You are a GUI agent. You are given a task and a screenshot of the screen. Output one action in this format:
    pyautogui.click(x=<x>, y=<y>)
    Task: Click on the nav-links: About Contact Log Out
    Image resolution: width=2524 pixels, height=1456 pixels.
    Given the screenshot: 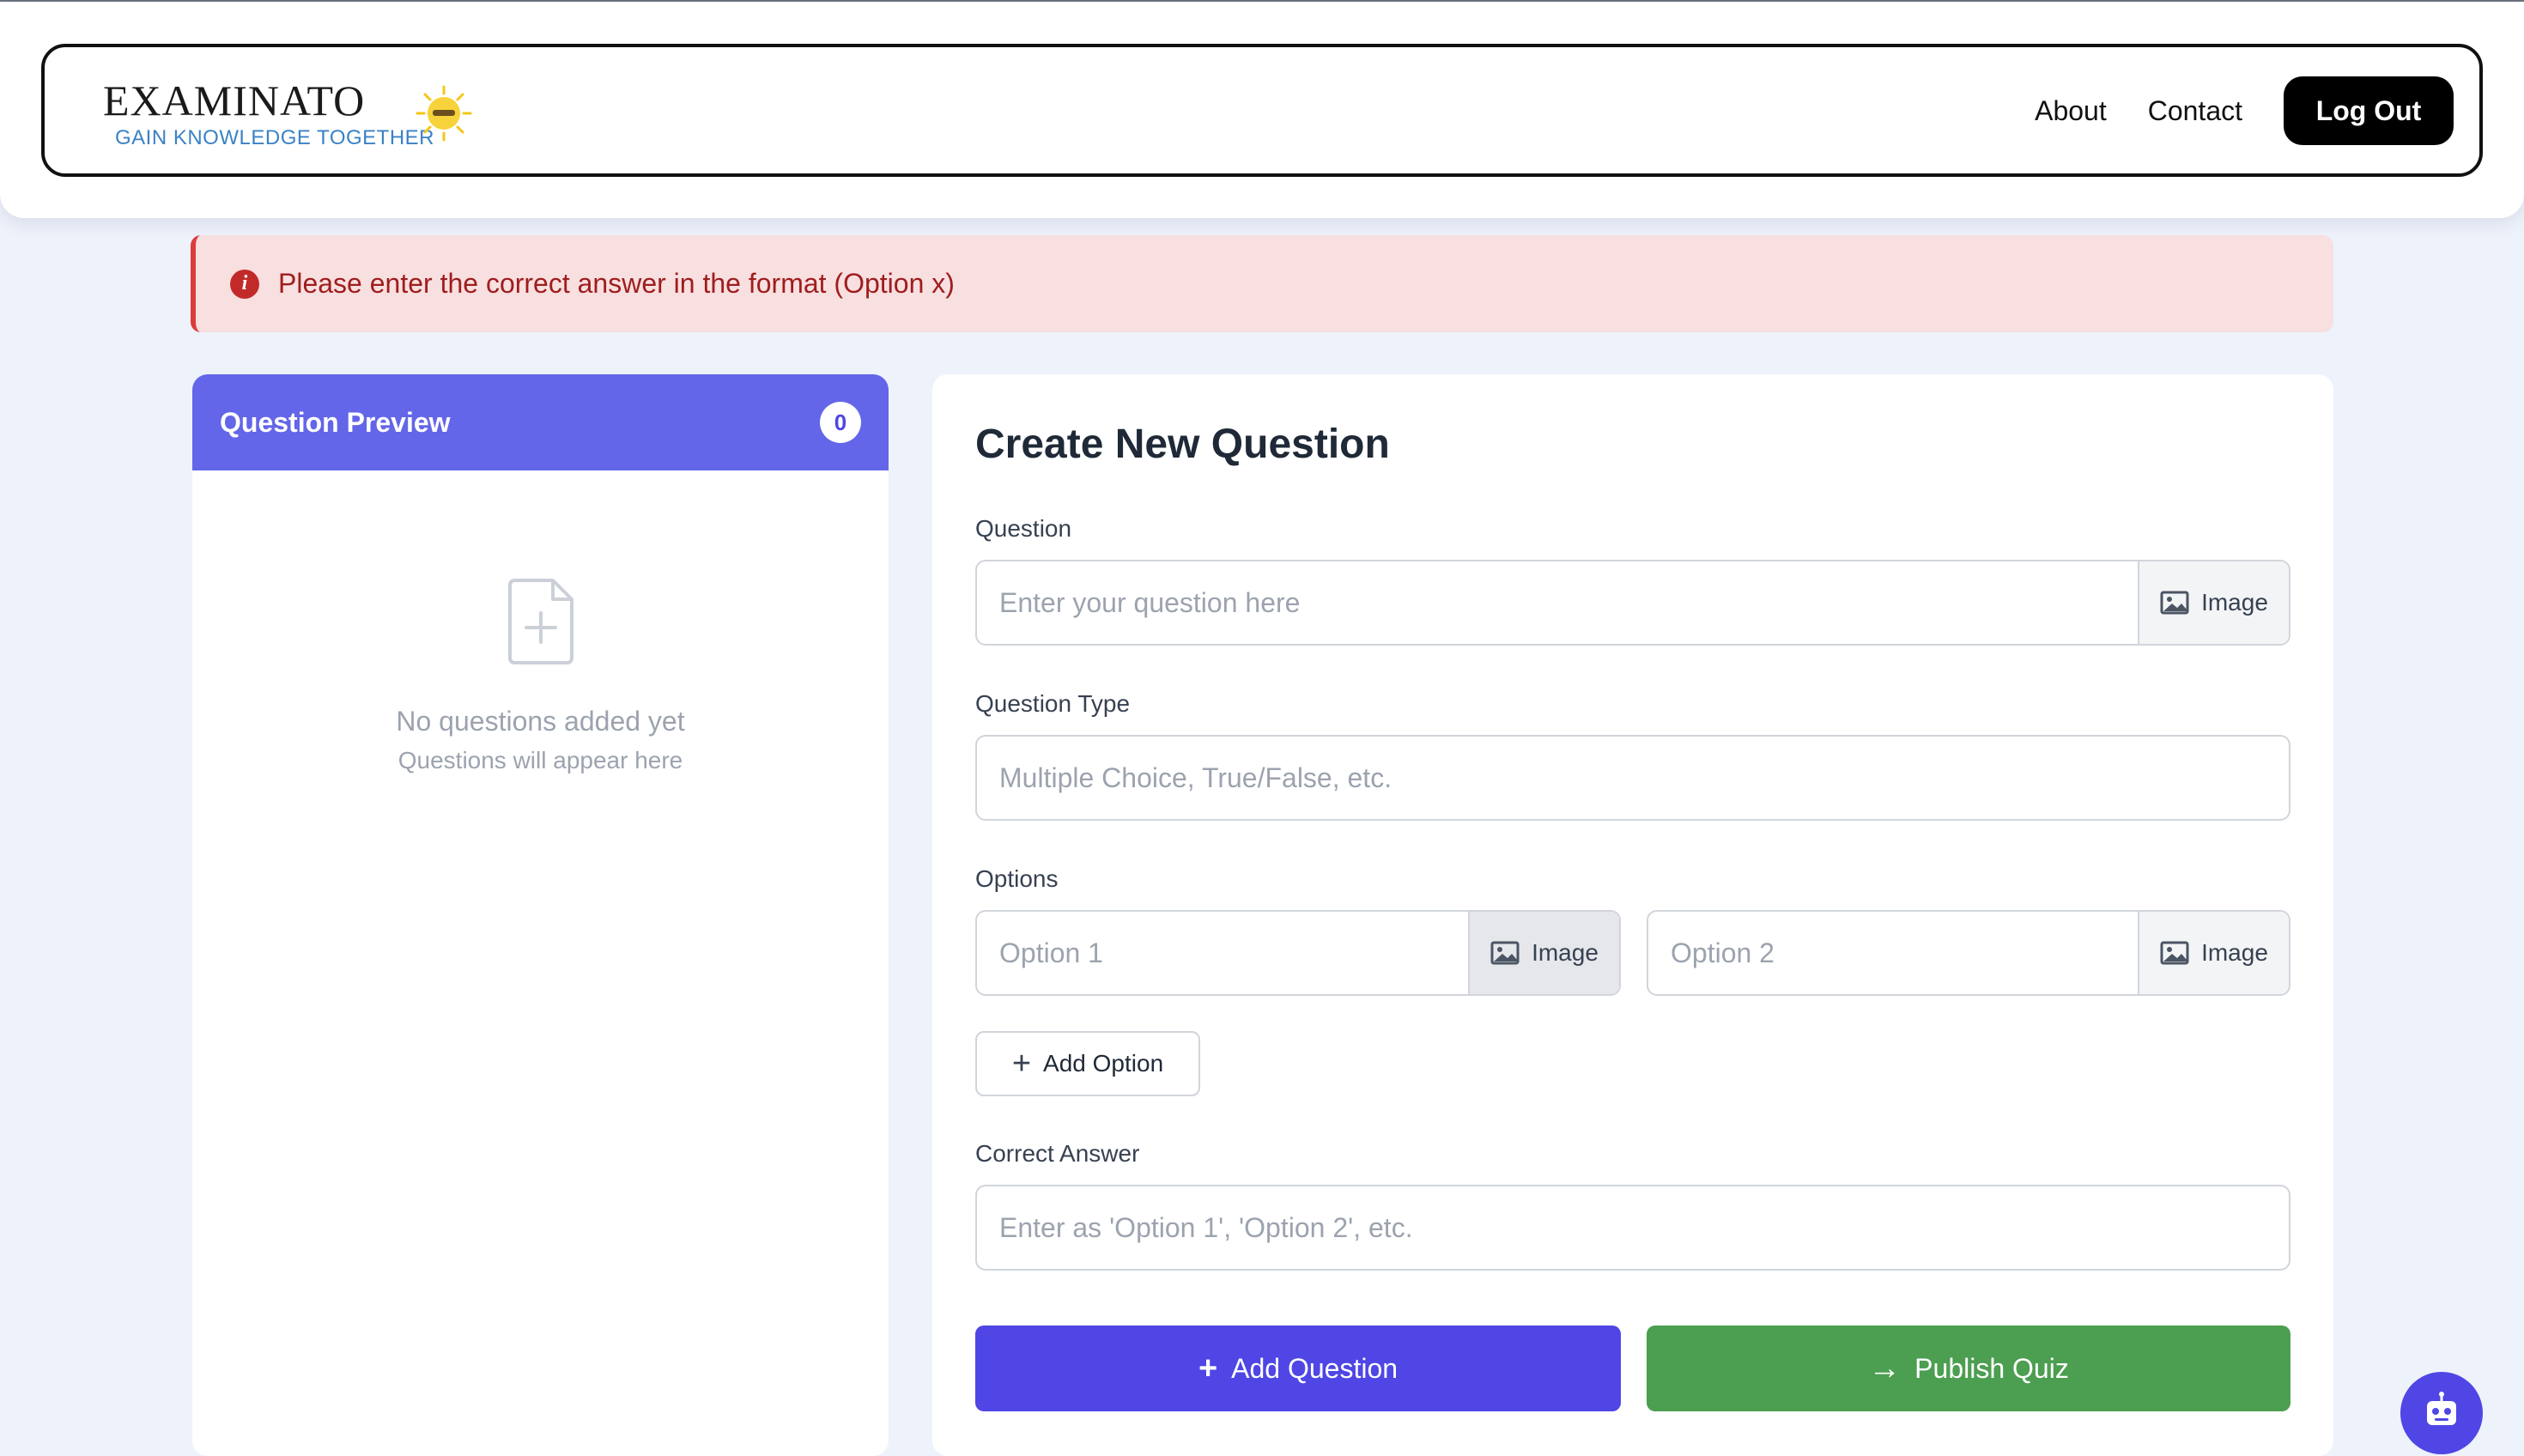 What is the action you would take?
    pyautogui.click(x=2244, y=111)
    